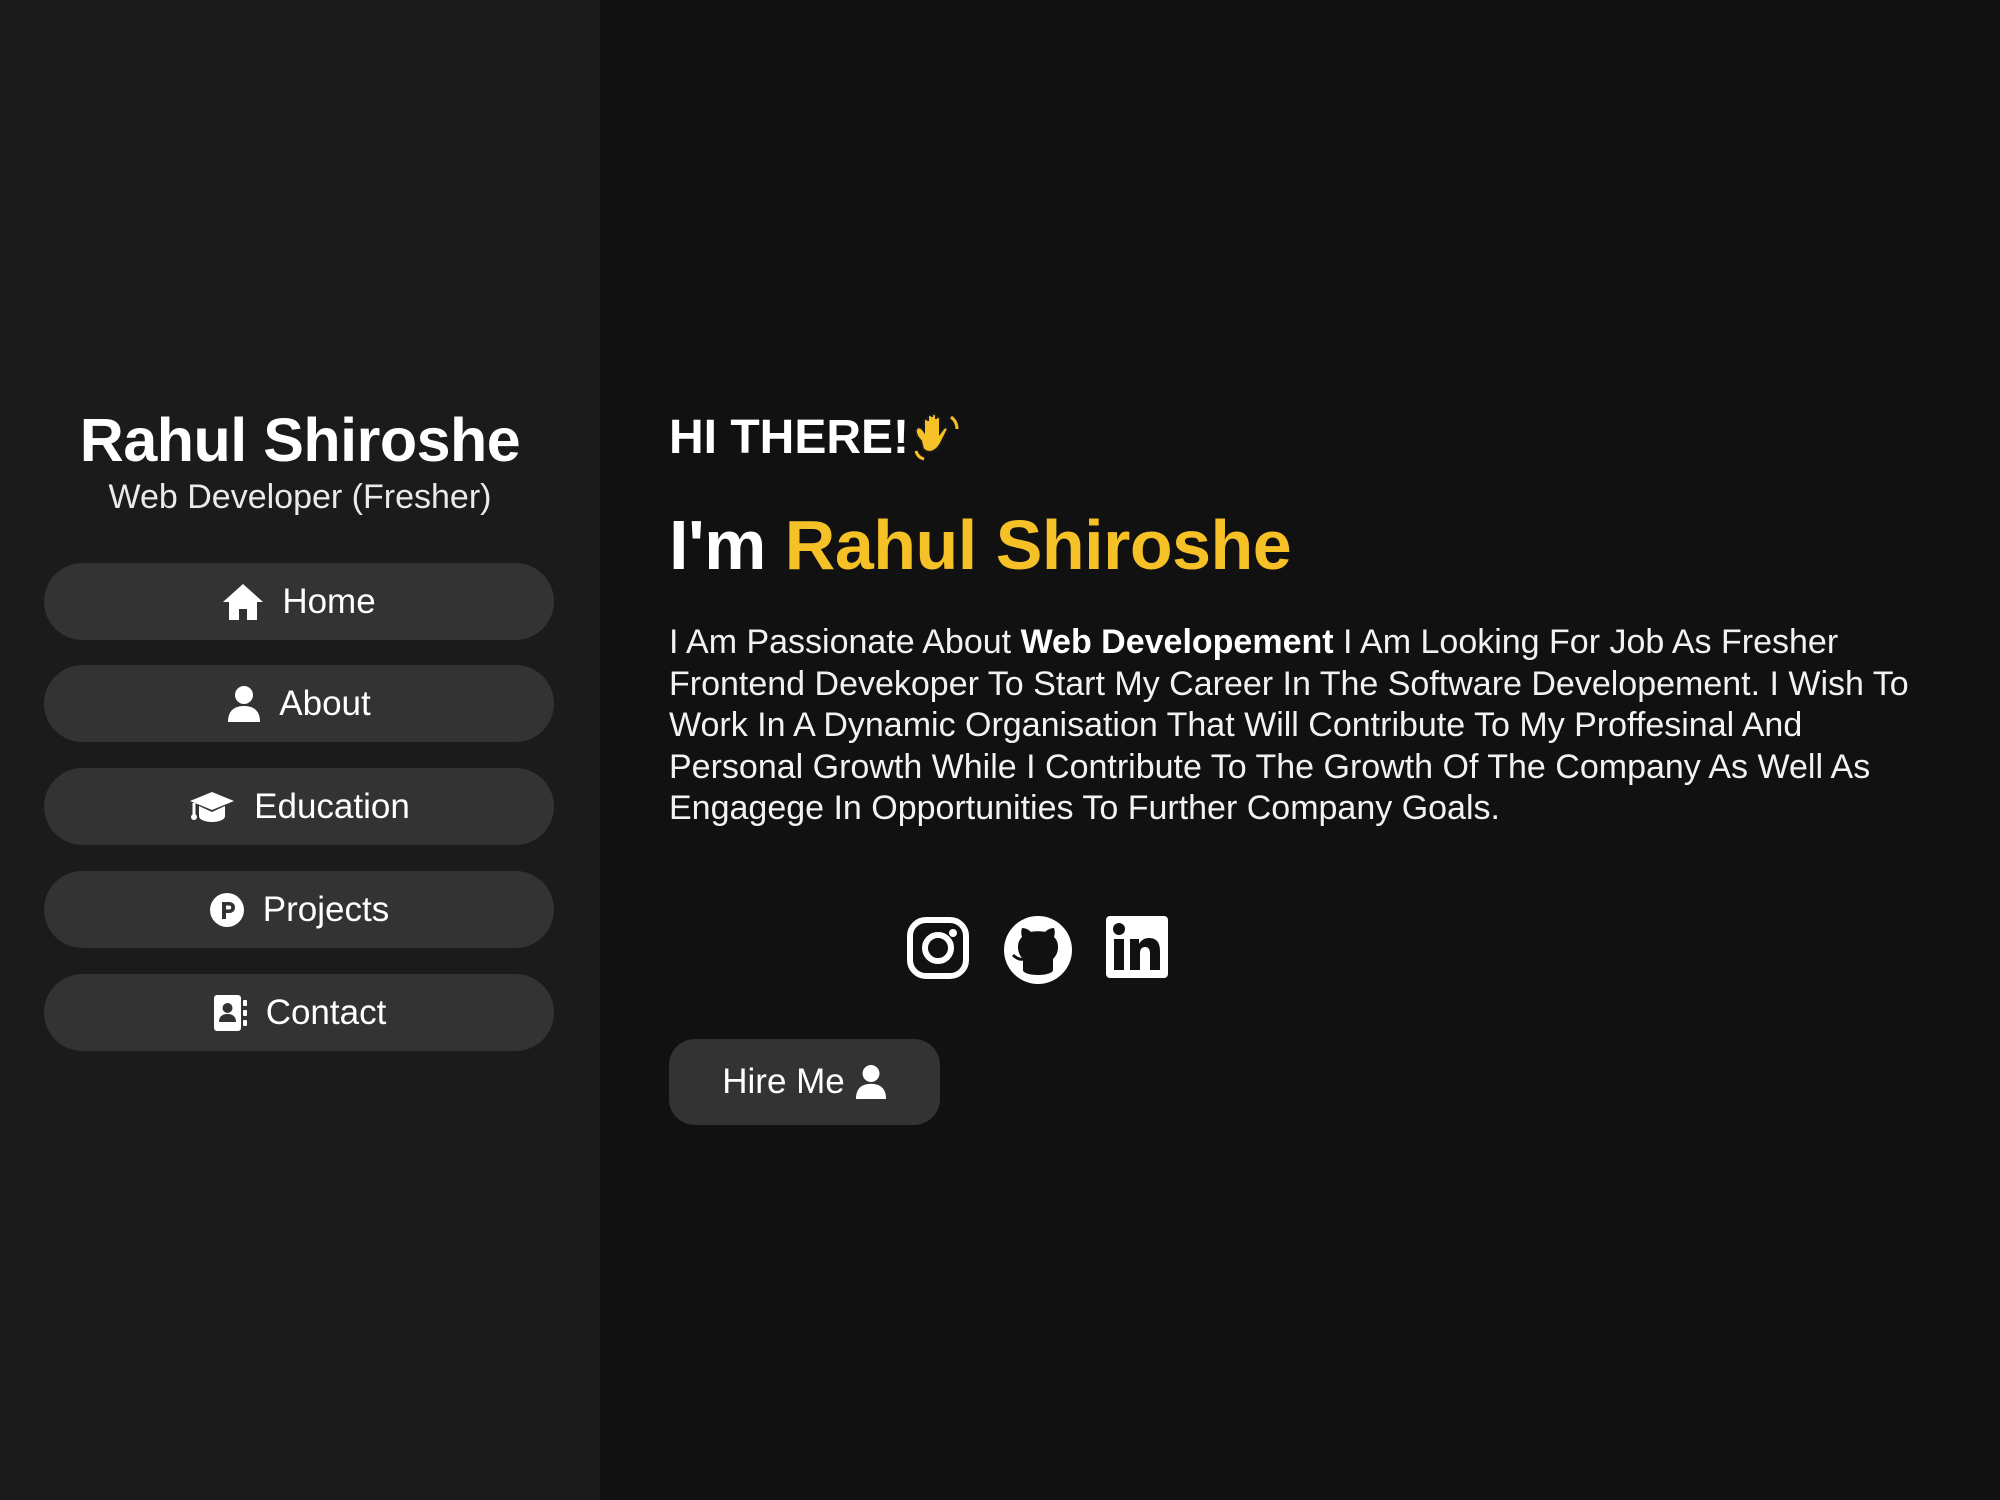 Image resolution: width=2000 pixels, height=1500 pixels. Describe the element at coordinates (936, 436) in the screenshot. I see `waving-hand-icon` at that location.